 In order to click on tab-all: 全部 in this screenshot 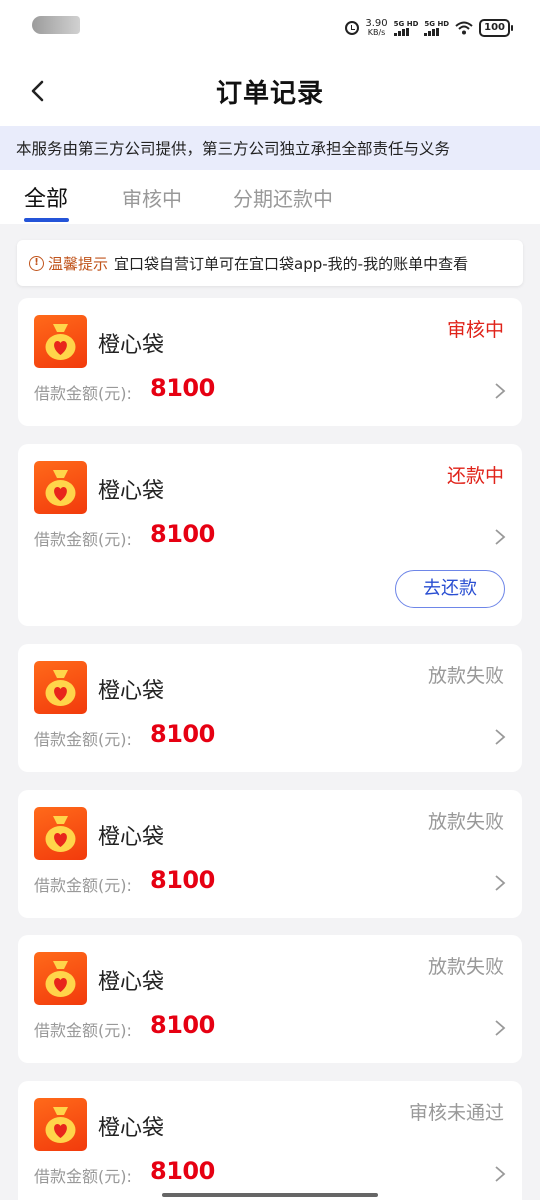, I will do `click(46, 197)`.